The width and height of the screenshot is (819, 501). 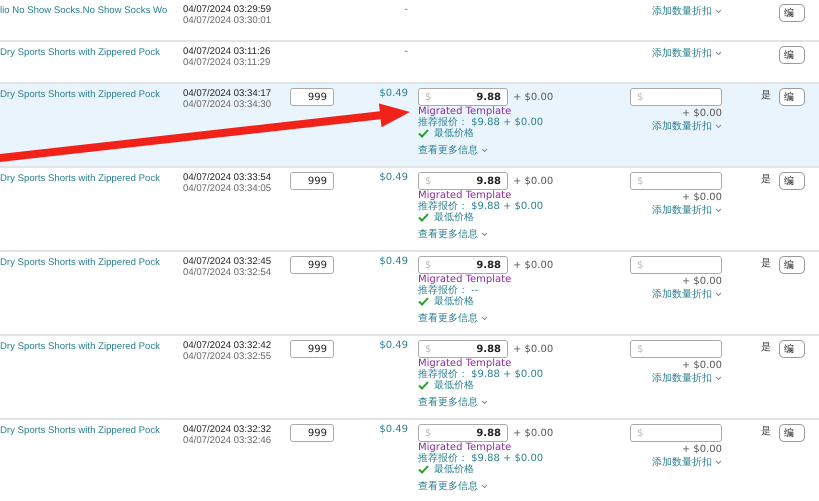 What do you see at coordinates (227, 51) in the screenshot?
I see `created-date: 04/07/2024 03:11:26` at bounding box center [227, 51].